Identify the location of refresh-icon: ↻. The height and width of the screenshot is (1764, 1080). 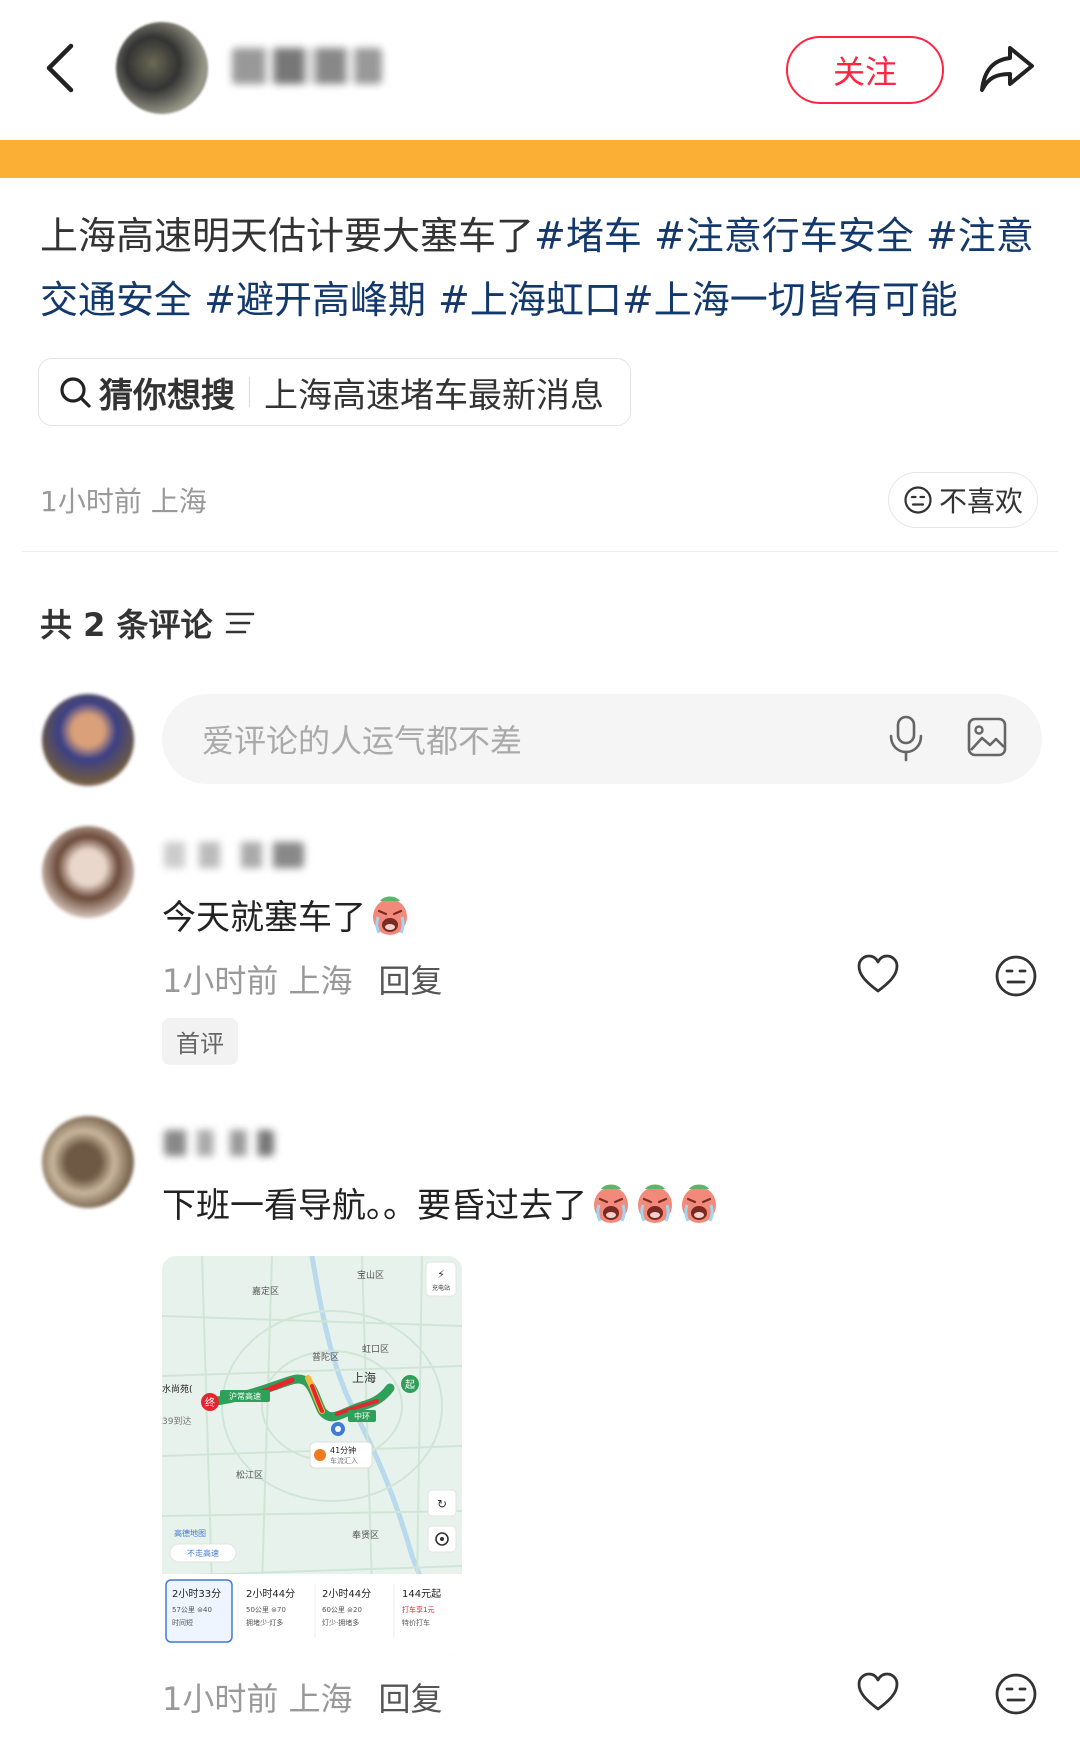
(442, 1504).